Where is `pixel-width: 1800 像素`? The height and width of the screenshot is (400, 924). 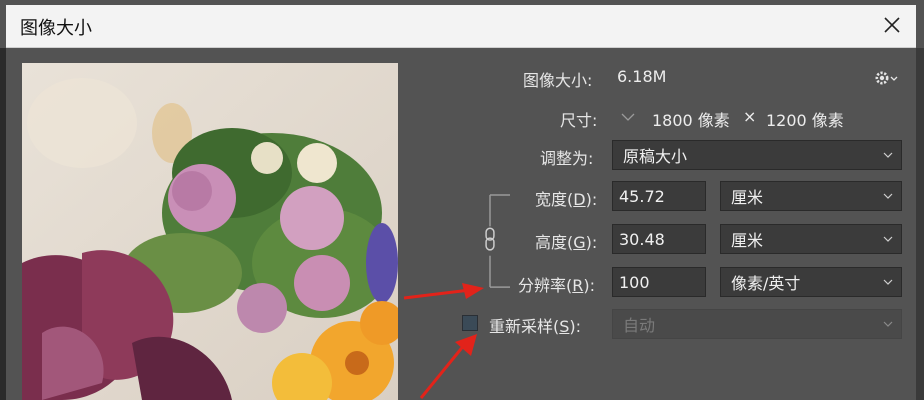 pixel-width: 1800 像素 is located at coordinates (691, 120).